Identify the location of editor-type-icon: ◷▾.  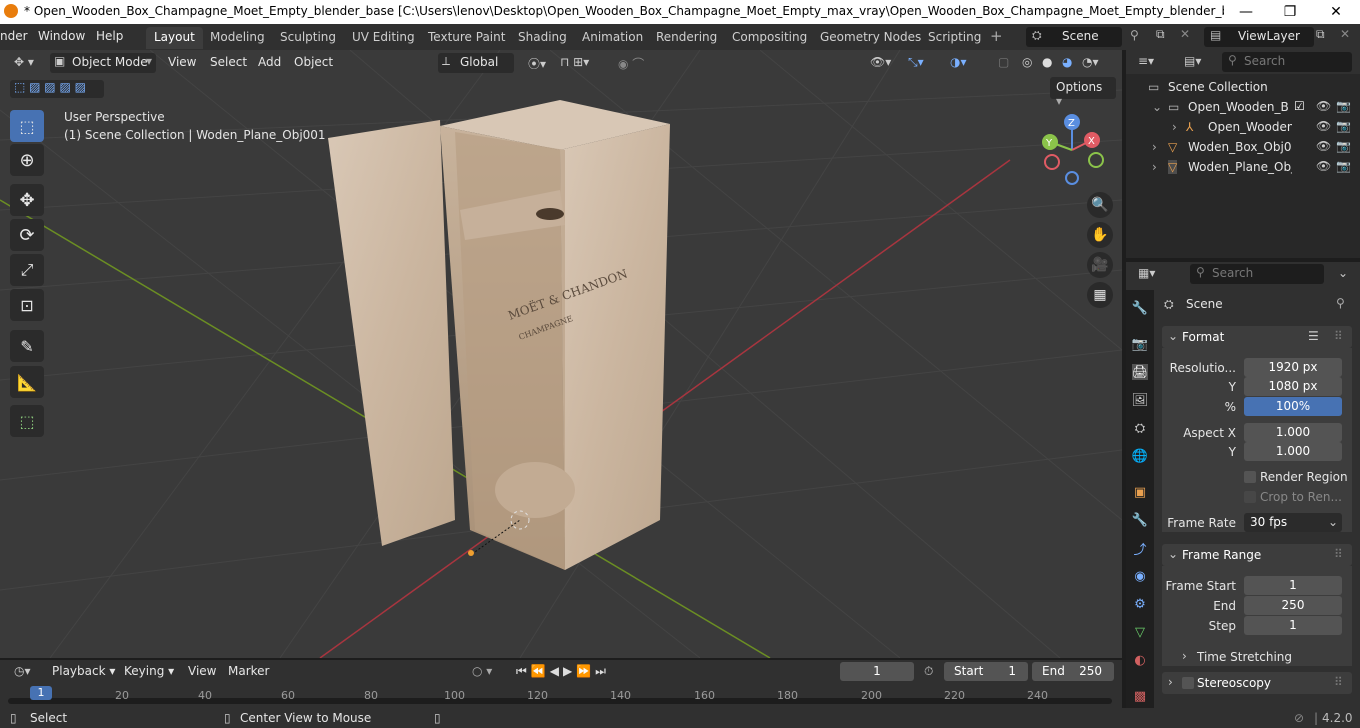
(22, 672).